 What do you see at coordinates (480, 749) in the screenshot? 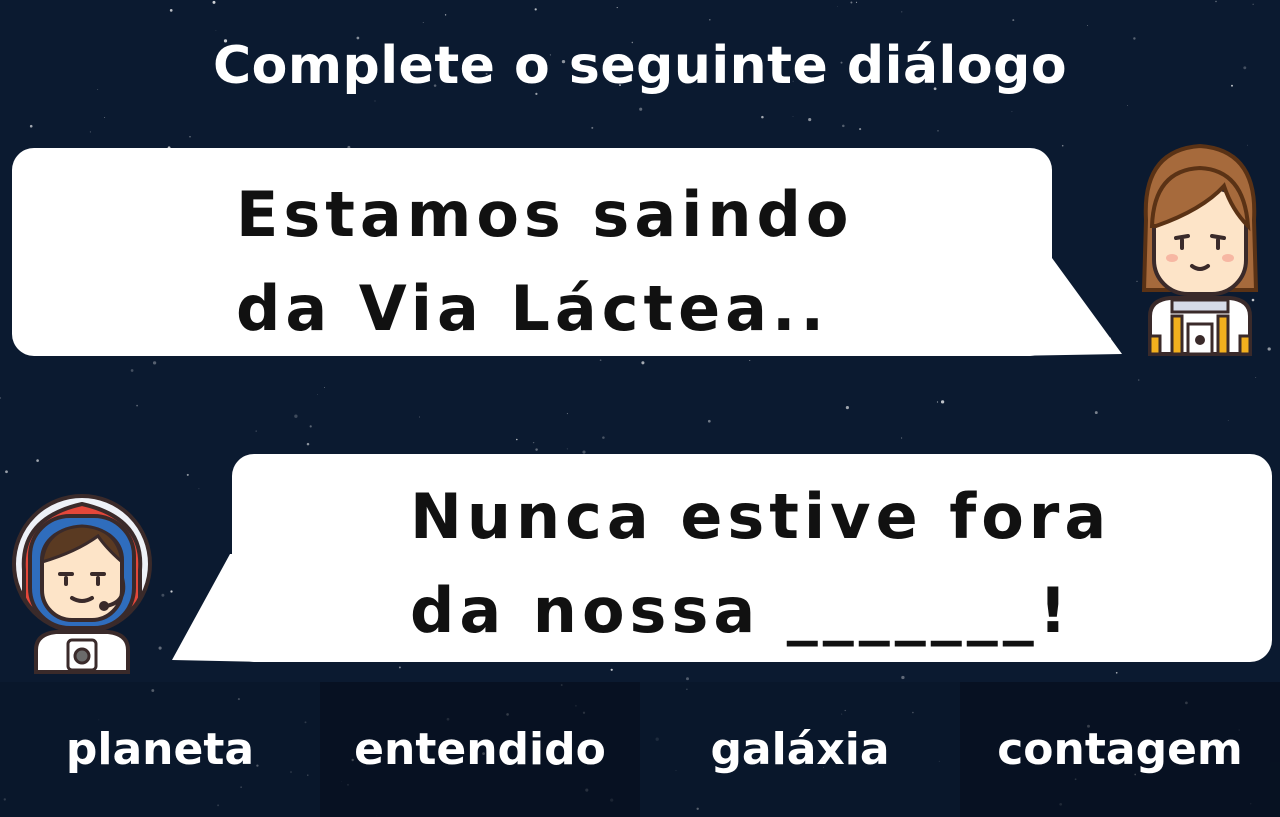
I see `option-entendido: entendido` at bounding box center [480, 749].